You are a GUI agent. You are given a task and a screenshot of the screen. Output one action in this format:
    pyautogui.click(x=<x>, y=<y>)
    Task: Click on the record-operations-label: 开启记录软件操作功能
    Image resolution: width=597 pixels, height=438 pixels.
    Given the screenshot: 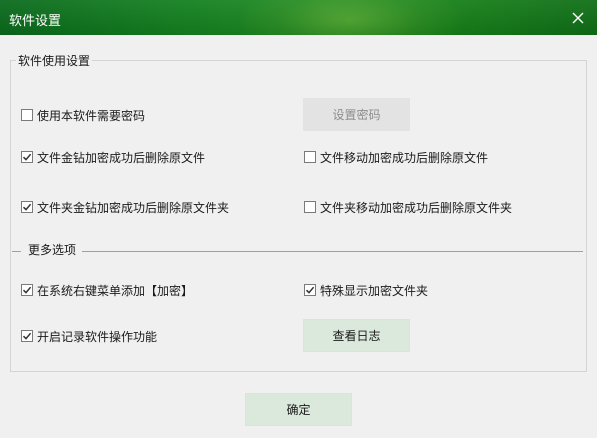 What is the action you would take?
    pyautogui.click(x=97, y=336)
    